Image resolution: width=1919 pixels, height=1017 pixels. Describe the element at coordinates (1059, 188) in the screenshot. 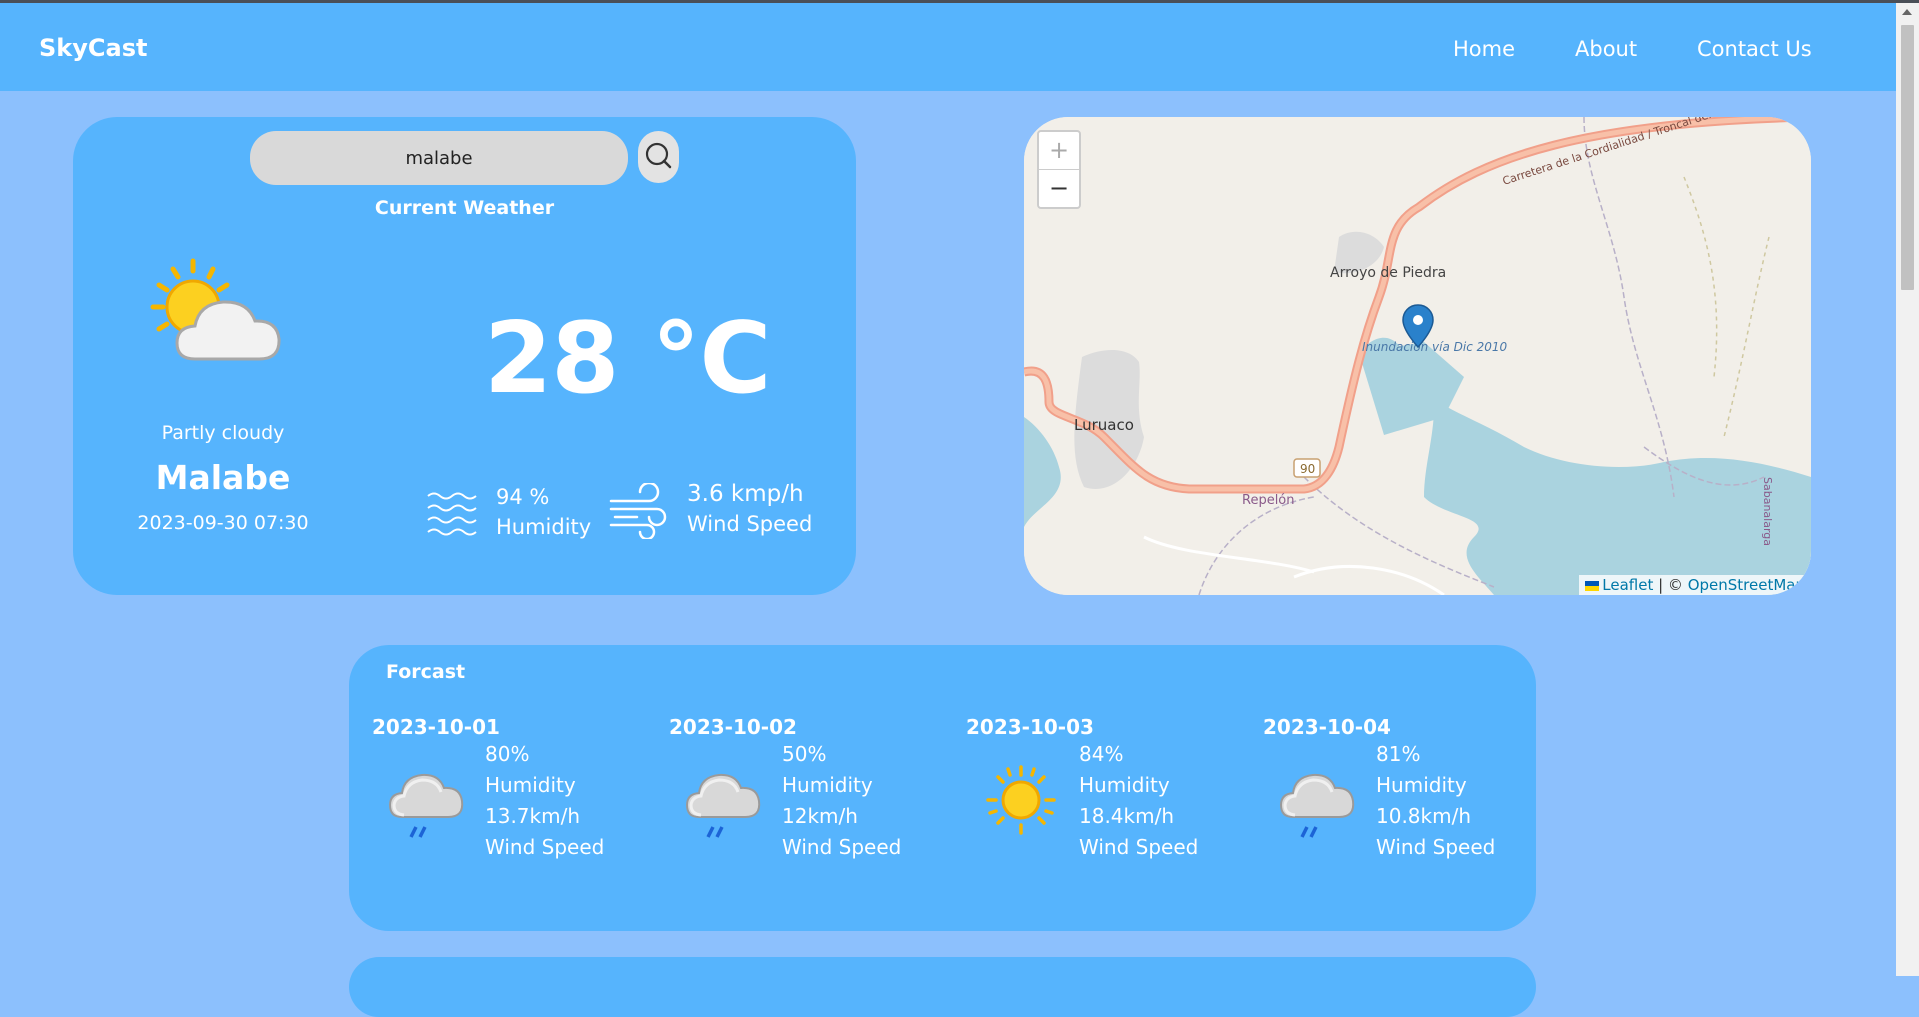

I see `zoom-out-button: −` at that location.